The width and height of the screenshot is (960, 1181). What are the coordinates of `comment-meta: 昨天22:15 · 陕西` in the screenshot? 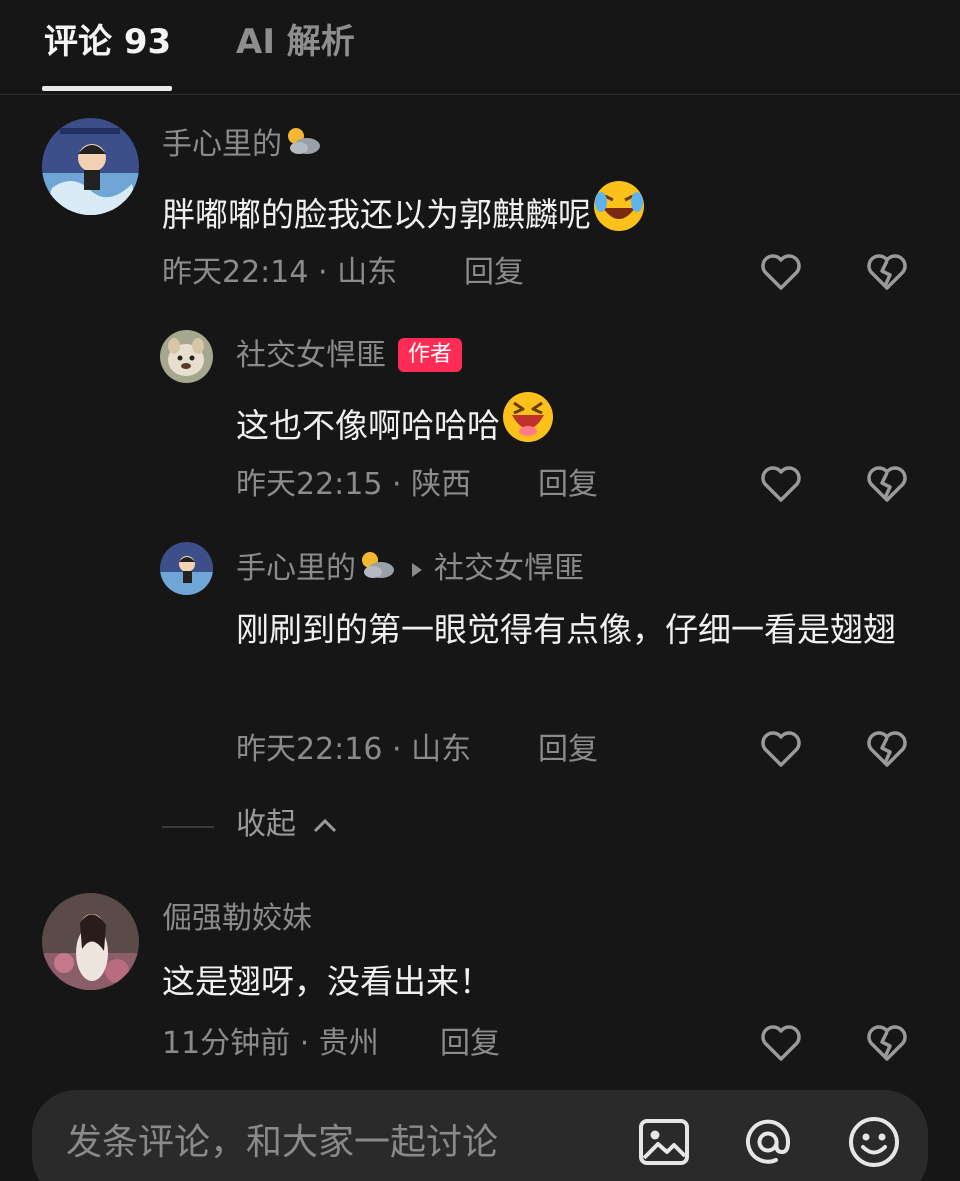 It's located at (354, 484).